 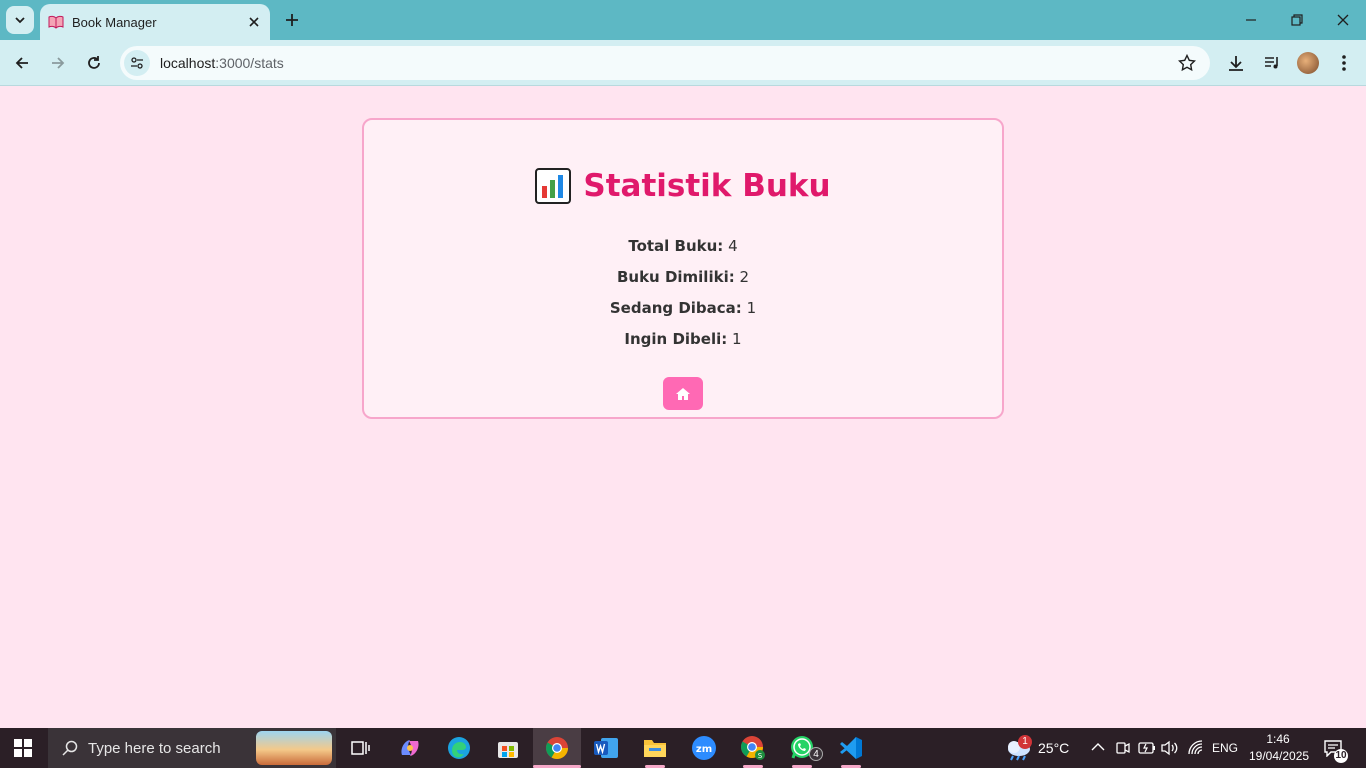 I want to click on clock-time: 1:46, so click(x=1278, y=739).